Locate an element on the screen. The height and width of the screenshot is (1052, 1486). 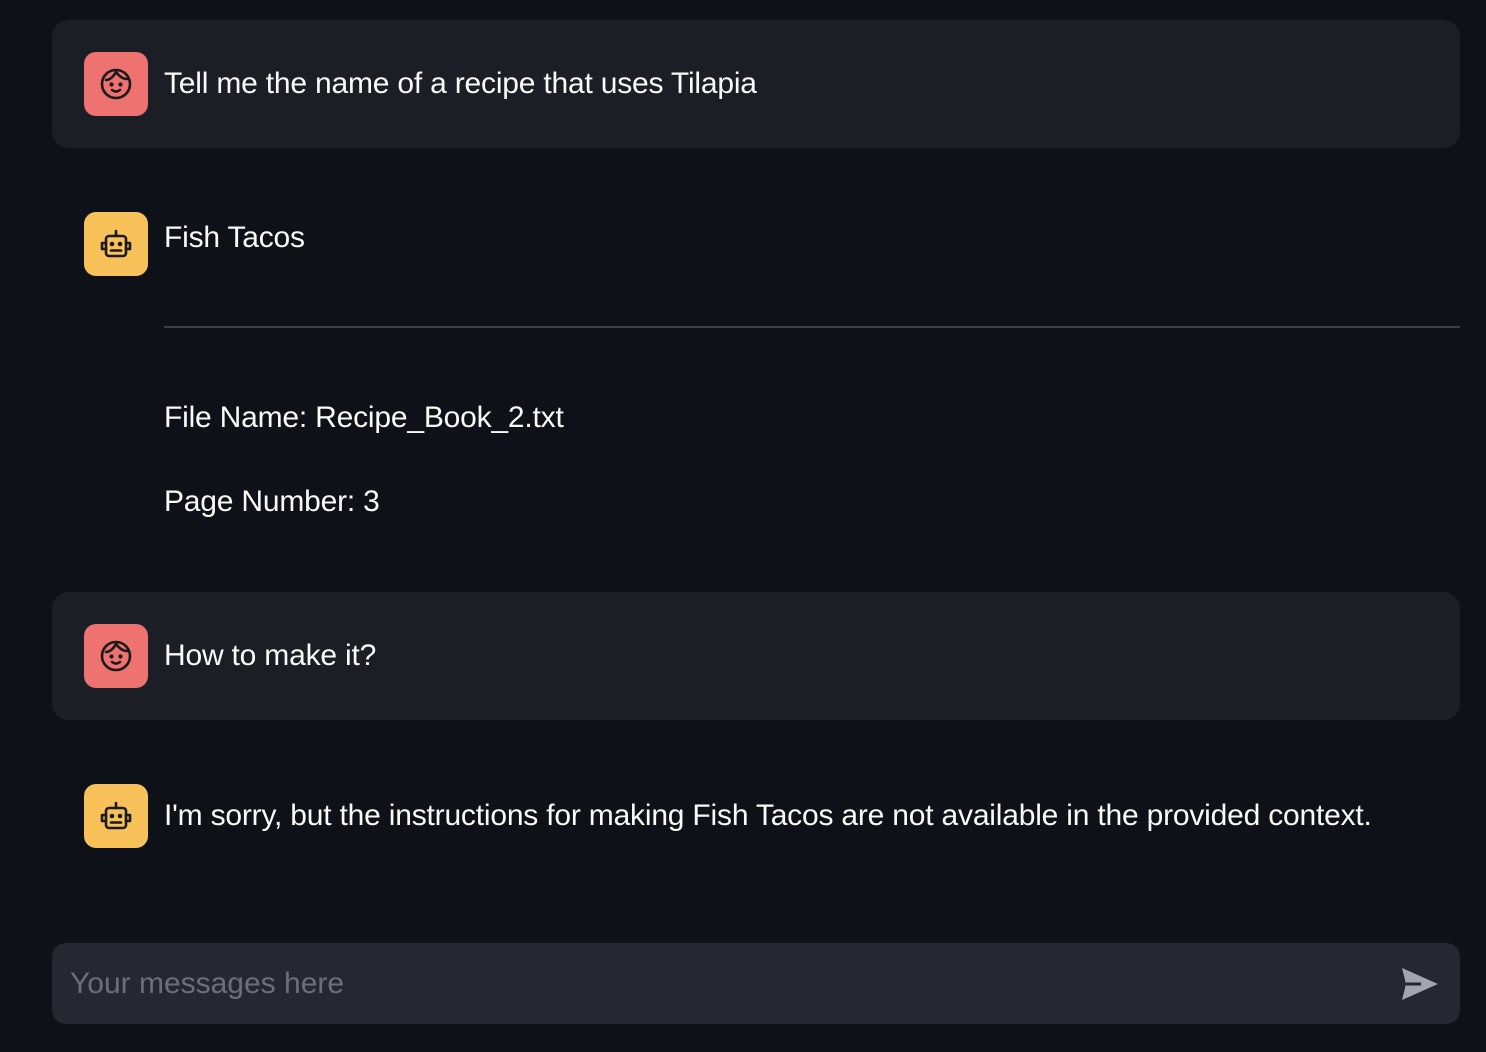
divider is located at coordinates (812, 327).